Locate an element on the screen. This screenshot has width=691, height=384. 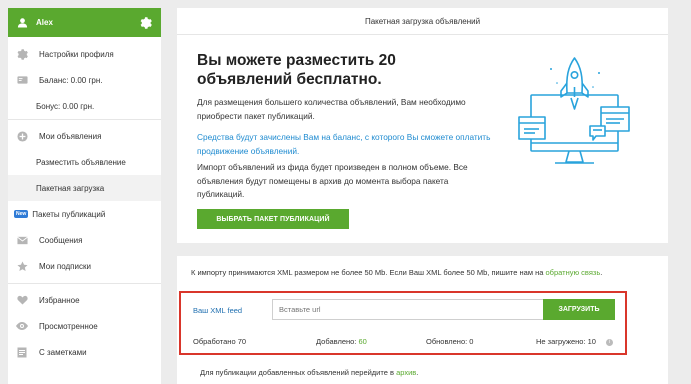
settings-gear-icon is located at coordinates (146, 23).